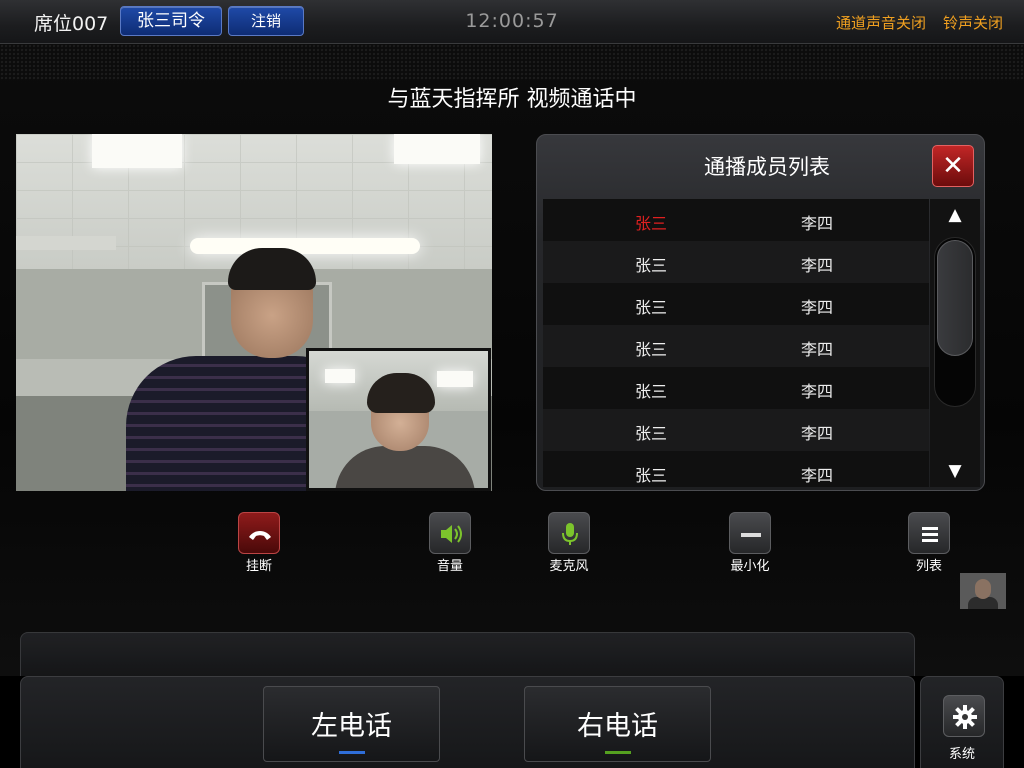 The image size is (1024, 768). I want to click on volume-button: 音量, so click(450, 543).